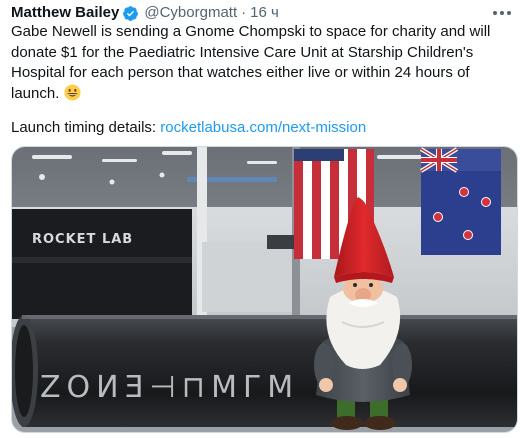 The height and width of the screenshot is (438, 524). What do you see at coordinates (86, 127) in the screenshot?
I see `timing-label: Launch timing details:` at bounding box center [86, 127].